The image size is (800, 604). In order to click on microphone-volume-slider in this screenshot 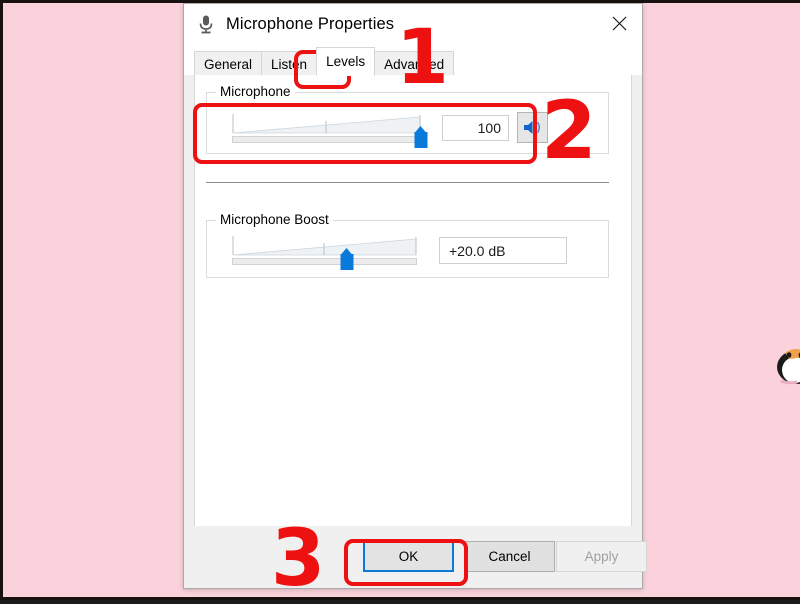, I will do `click(330, 130)`.